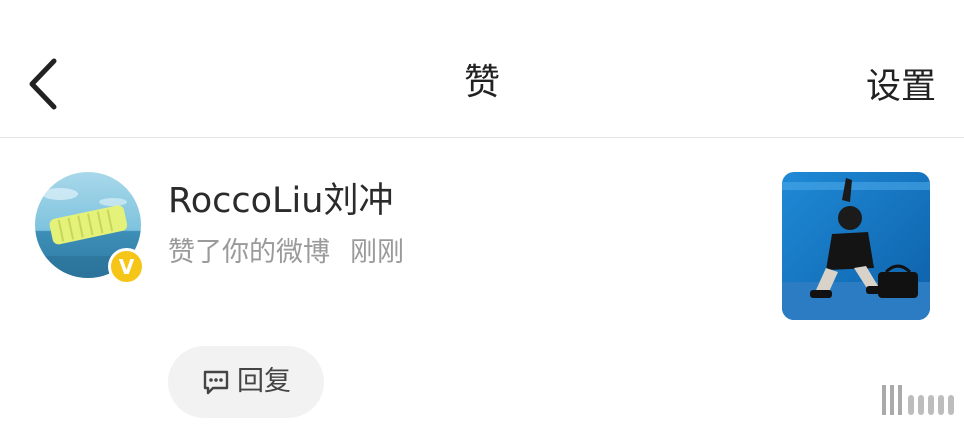 The image size is (964, 427). What do you see at coordinates (901, 87) in the screenshot?
I see `settings-button: 设置` at bounding box center [901, 87].